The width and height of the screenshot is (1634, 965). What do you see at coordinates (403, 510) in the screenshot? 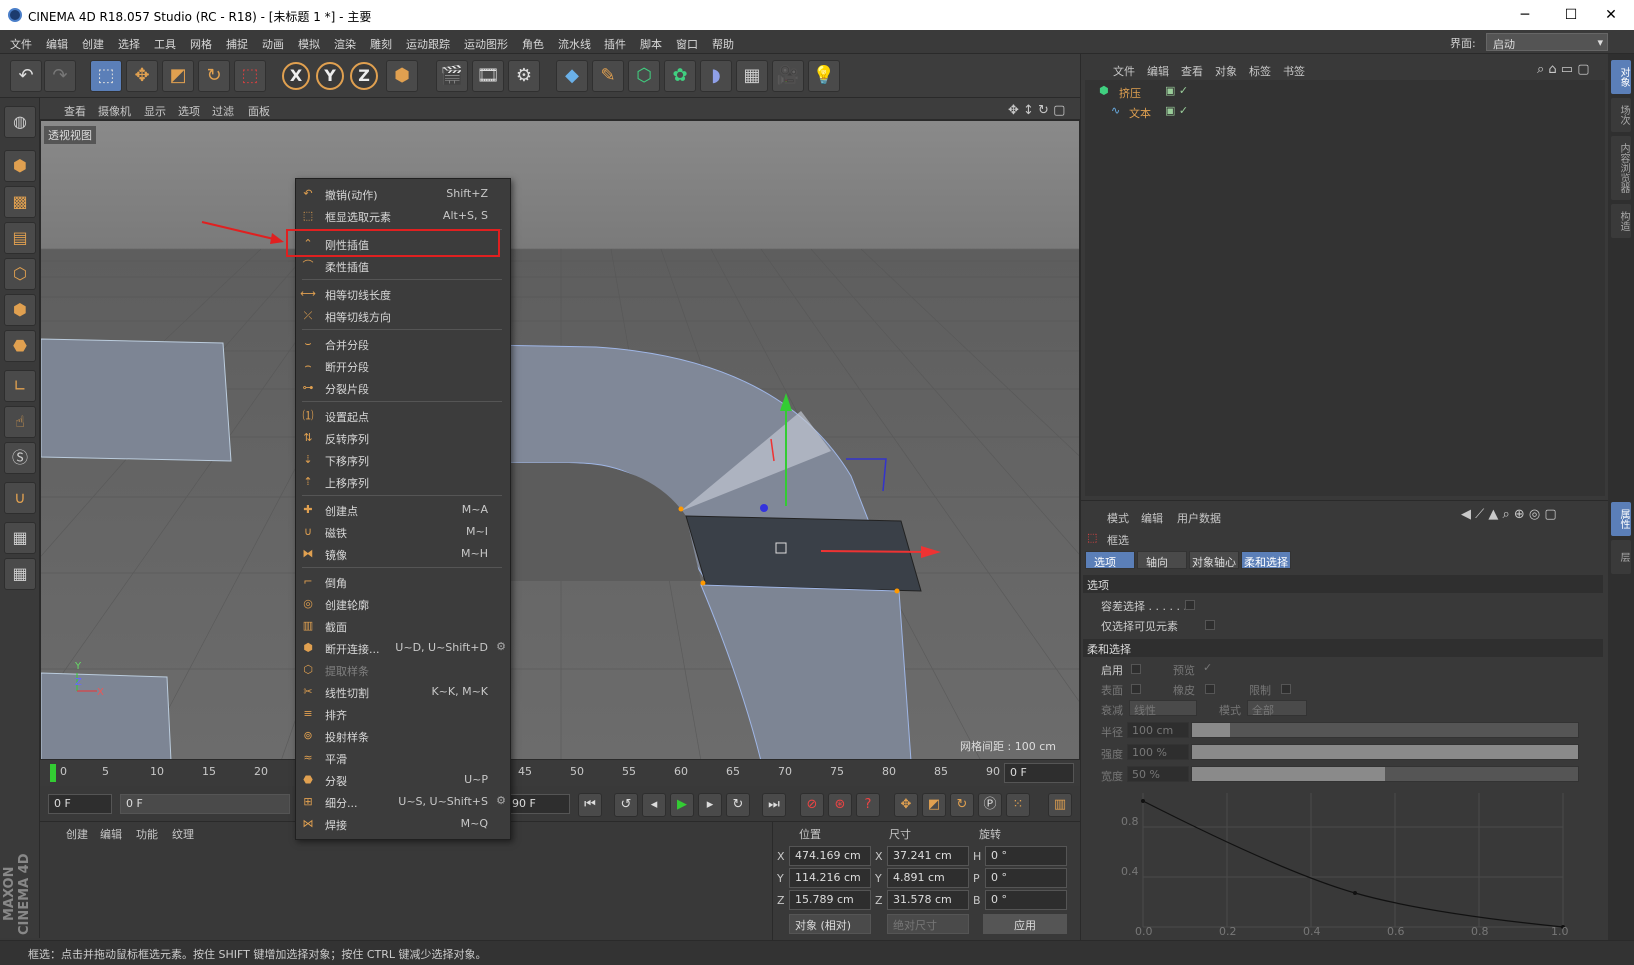
I see `menu-item-create-point: ✚ 创建点 M~A` at bounding box center [403, 510].